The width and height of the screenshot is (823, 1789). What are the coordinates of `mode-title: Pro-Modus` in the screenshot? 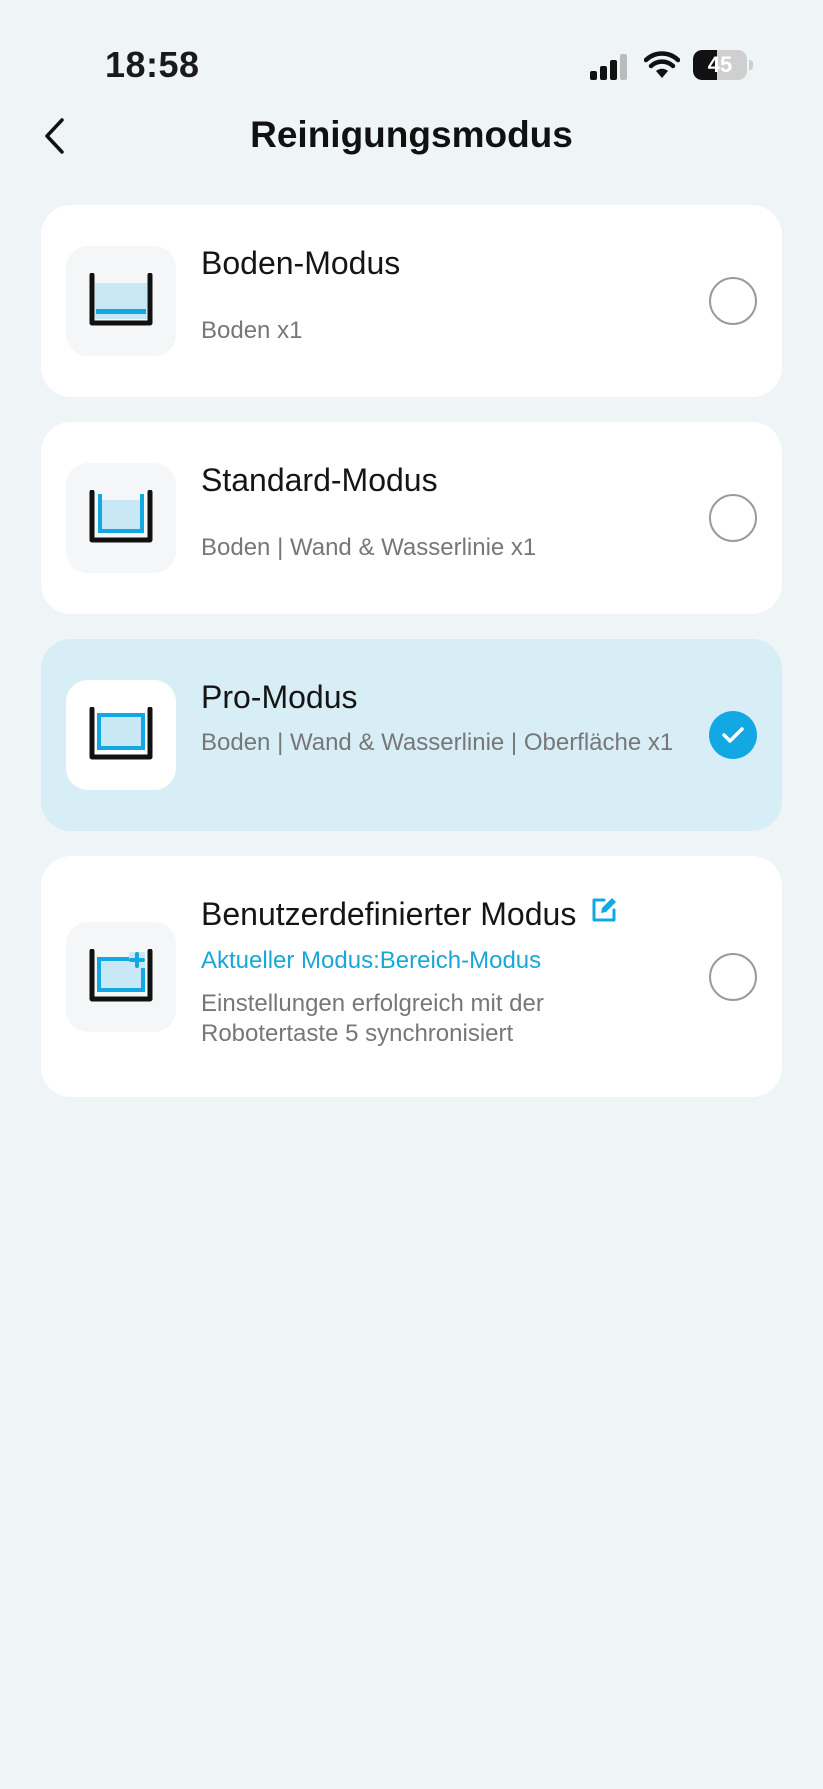 It's located at (279, 697).